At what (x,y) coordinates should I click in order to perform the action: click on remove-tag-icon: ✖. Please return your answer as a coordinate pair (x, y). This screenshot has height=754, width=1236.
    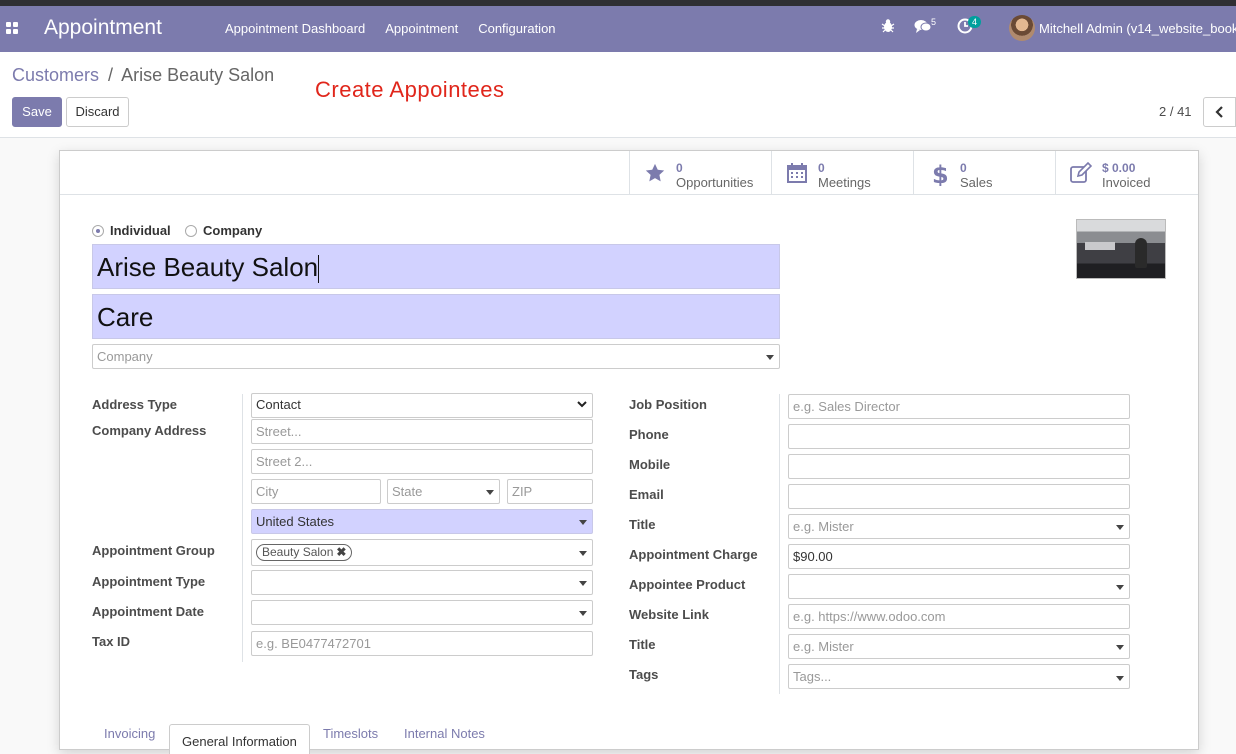
    Looking at the image, I should click on (341, 552).